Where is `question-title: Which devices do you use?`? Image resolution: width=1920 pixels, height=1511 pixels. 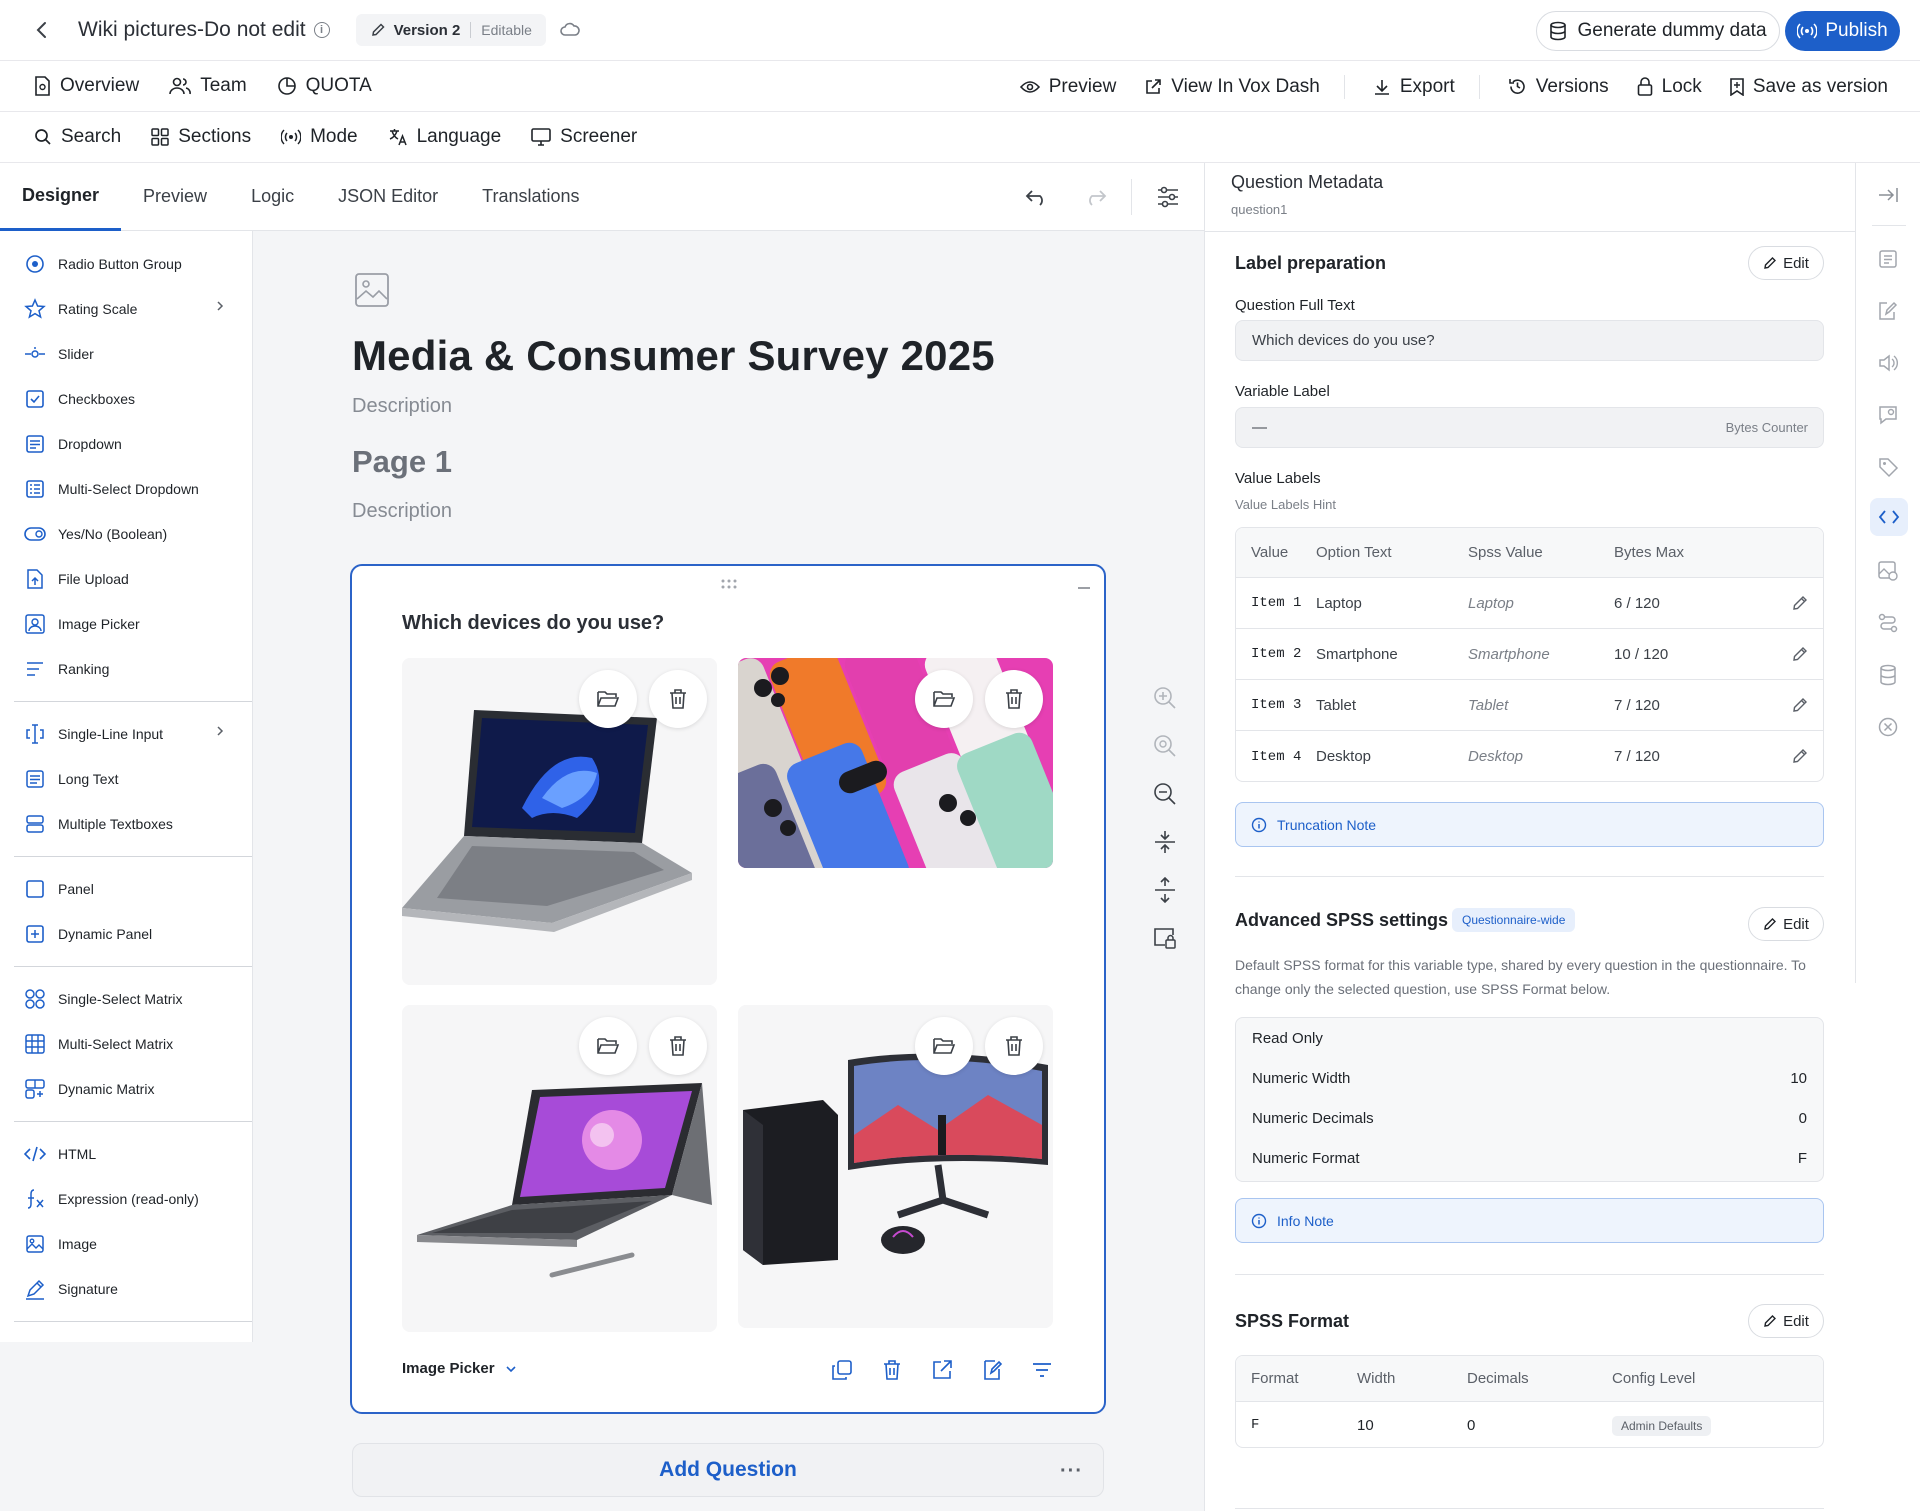 question-title: Which devices do you use? is located at coordinates (533, 623).